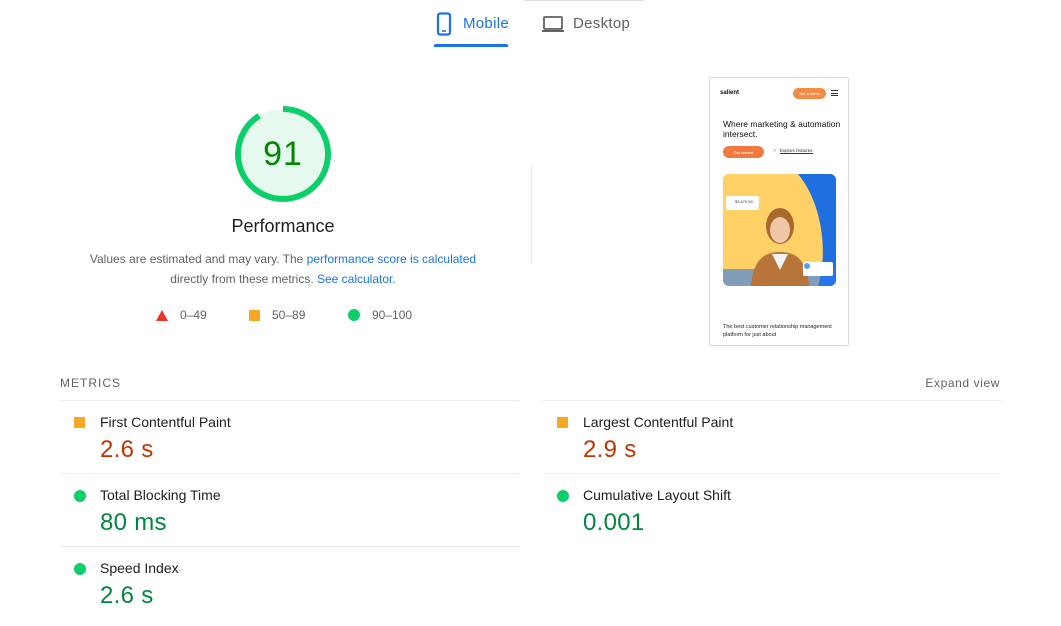  Describe the element at coordinates (744, 201) in the screenshot. I see `hero-card-amount: $3,670.00` at that location.